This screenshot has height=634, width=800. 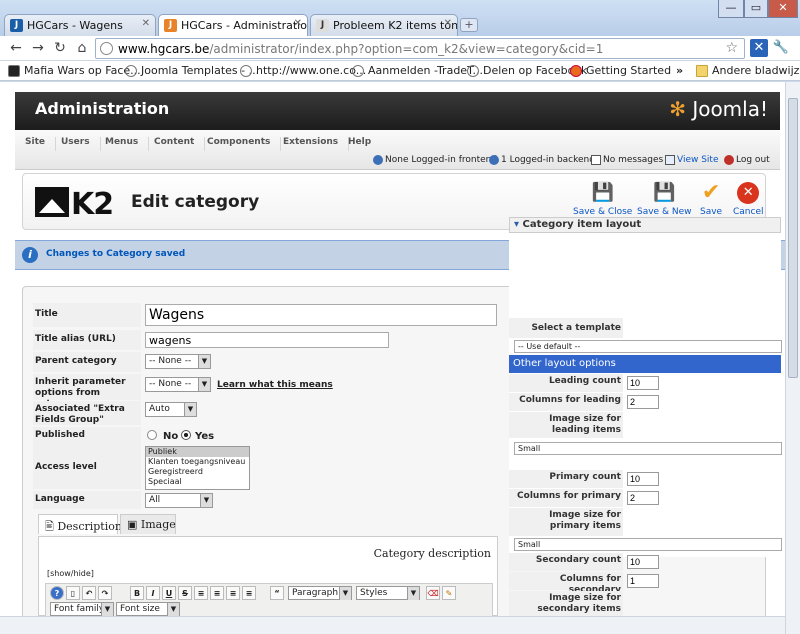 I want to click on align-center-icon: ≡, so click(x=217, y=593).